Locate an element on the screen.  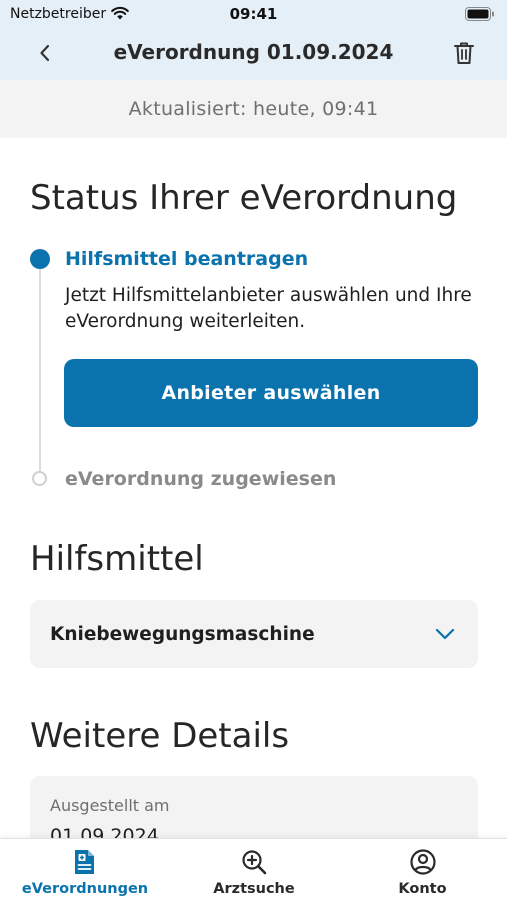
aid-expandable-card: Kniebewegungsmaschine is located at coordinates (254, 634).